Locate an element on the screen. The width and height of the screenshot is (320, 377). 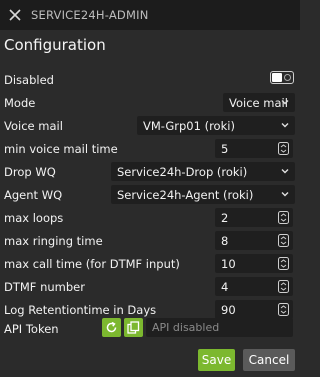
log-retention-value: 90 is located at coordinates (228, 309).